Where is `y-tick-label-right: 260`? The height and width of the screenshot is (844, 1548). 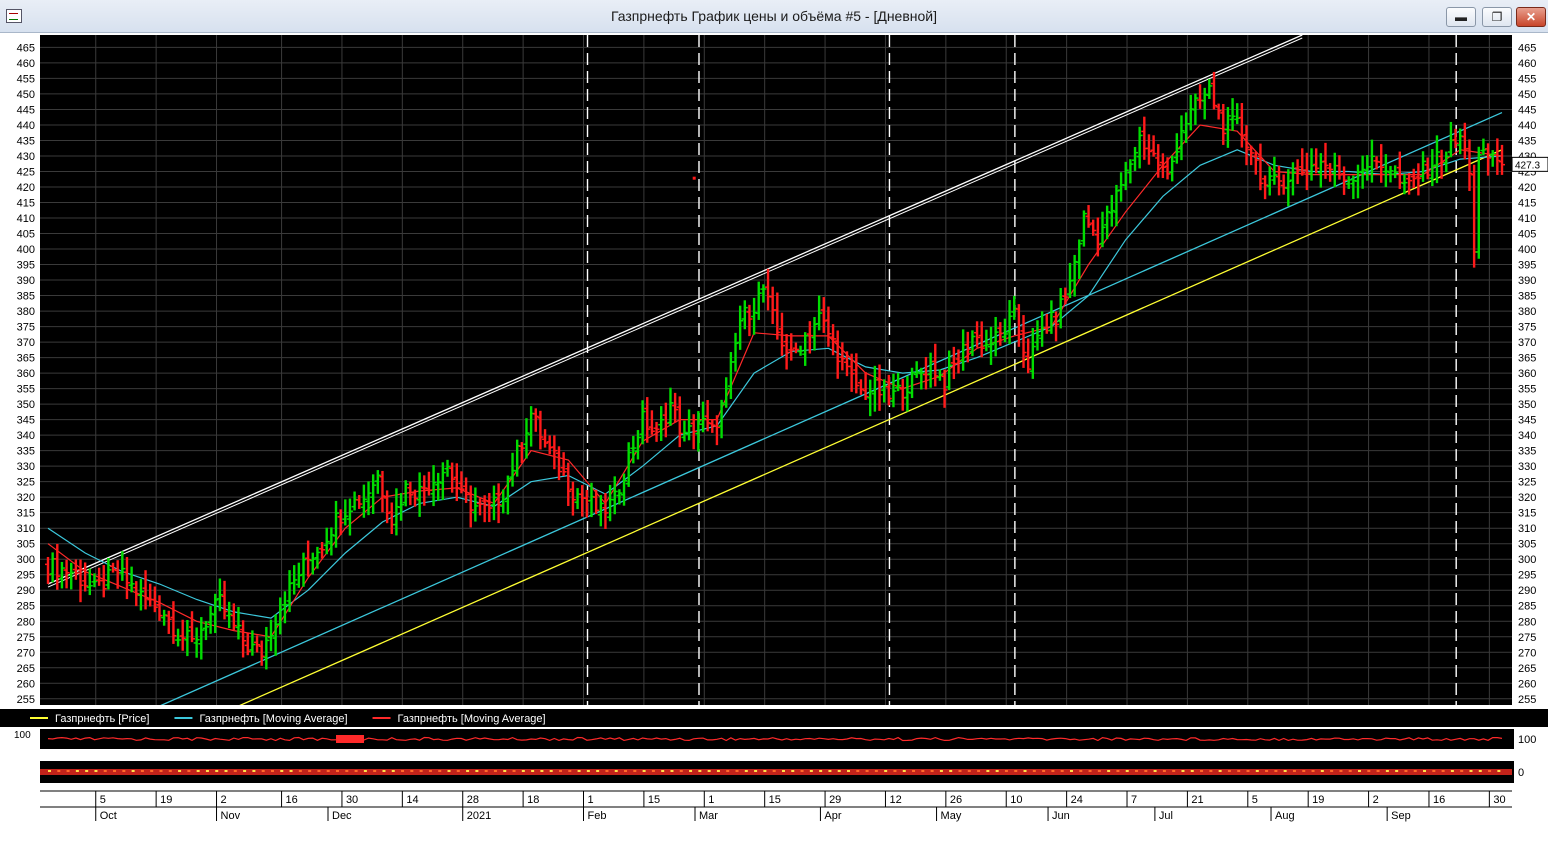 y-tick-label-right: 260 is located at coordinates (1527, 684).